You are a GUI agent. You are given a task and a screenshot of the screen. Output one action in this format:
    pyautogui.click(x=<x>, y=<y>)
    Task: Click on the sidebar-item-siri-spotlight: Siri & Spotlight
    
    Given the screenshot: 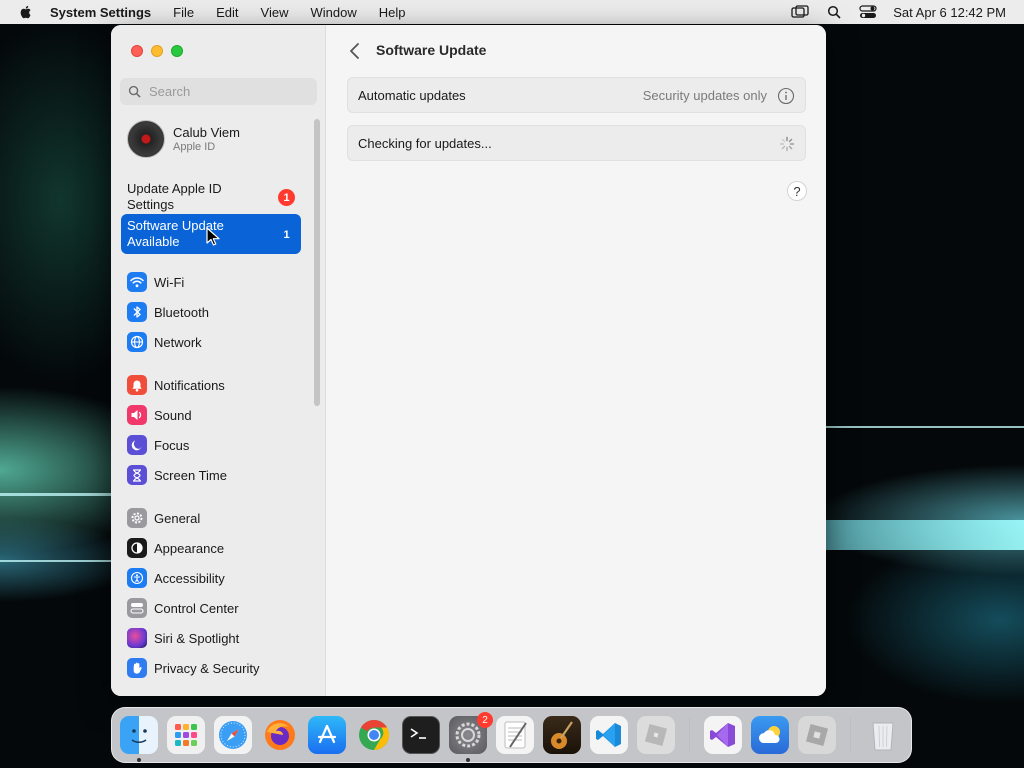 What is the action you would take?
    pyautogui.click(x=183, y=638)
    